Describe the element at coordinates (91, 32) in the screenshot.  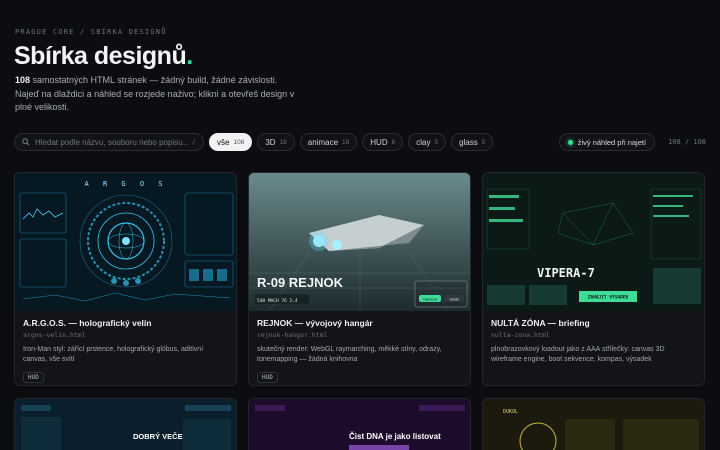
I see `breadcrumb: PRAGUE CORE / SBÍRKA DESIGNŮ` at that location.